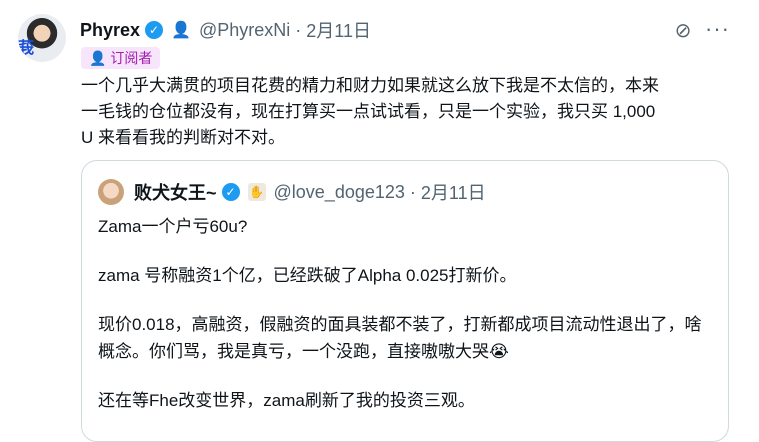 The height and width of the screenshot is (442, 759). I want to click on verified-badge-icon: ✓, so click(154, 30).